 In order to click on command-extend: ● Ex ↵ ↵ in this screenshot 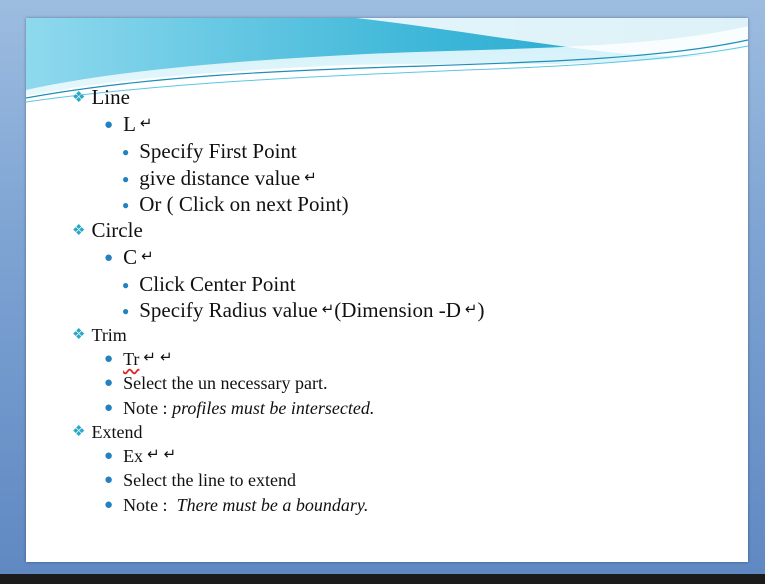, I will do `click(140, 456)`.